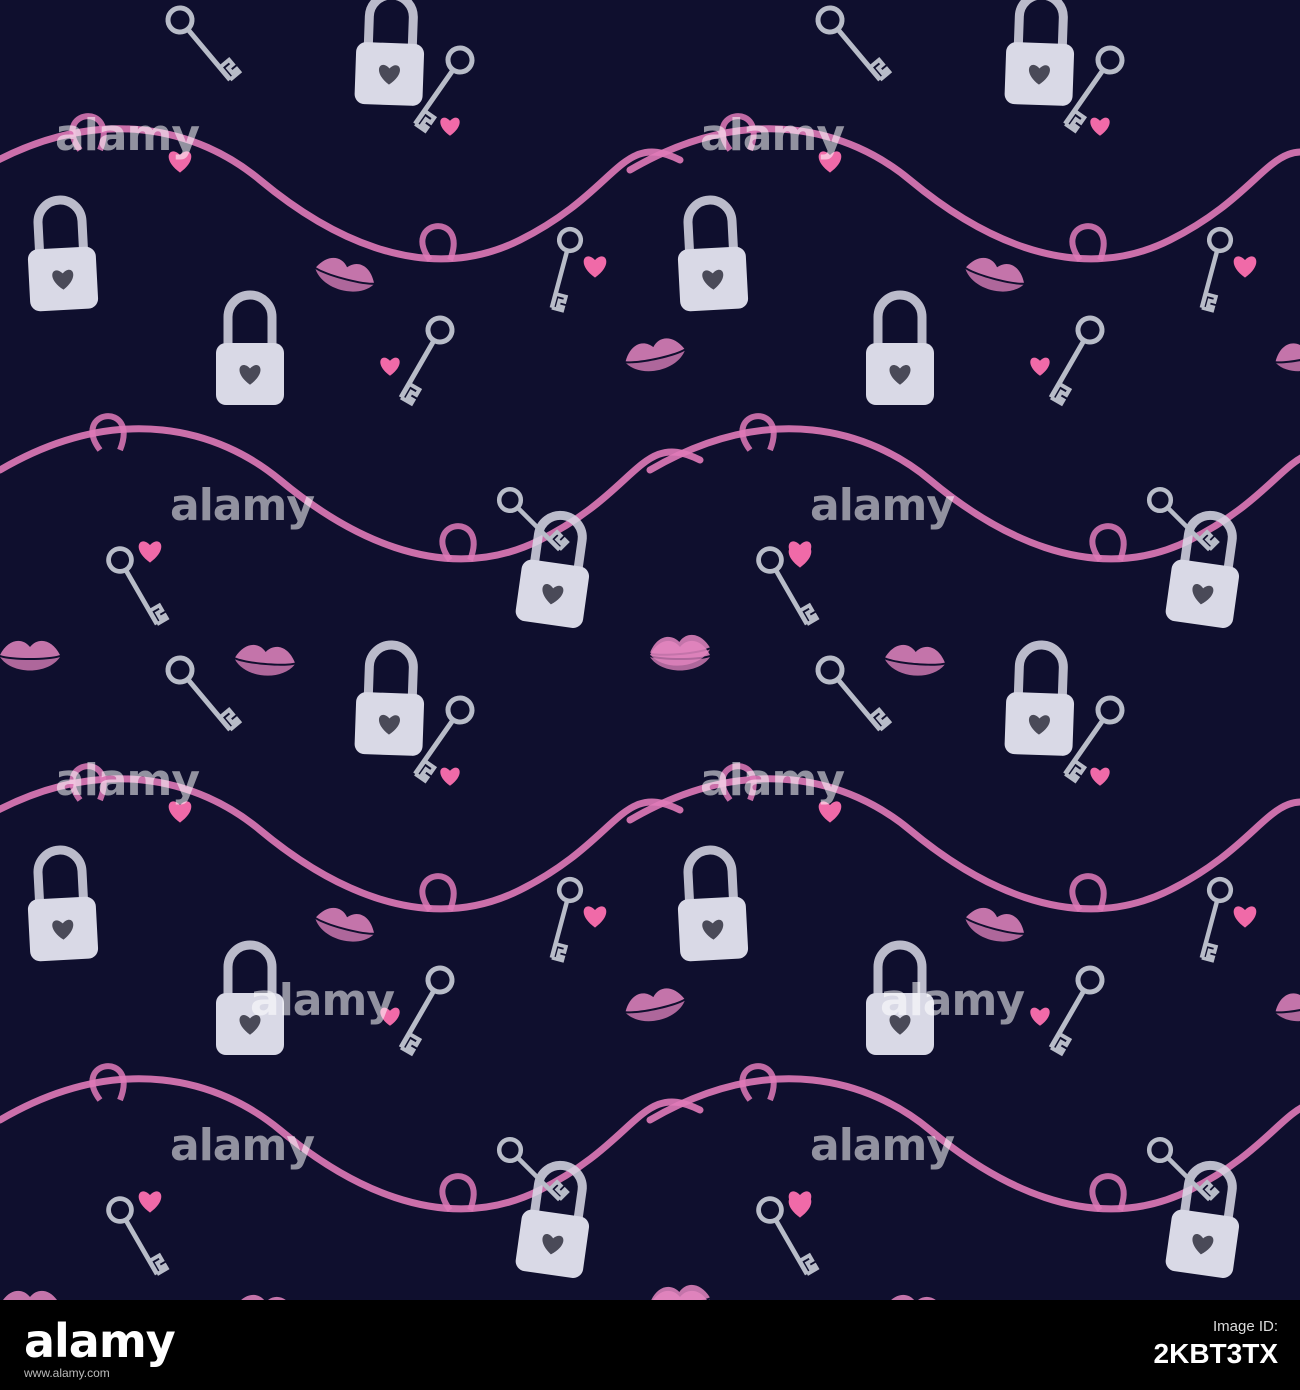 The image size is (1300, 1390). What do you see at coordinates (67, 1373) in the screenshot?
I see `site-url: www.alamy.com` at bounding box center [67, 1373].